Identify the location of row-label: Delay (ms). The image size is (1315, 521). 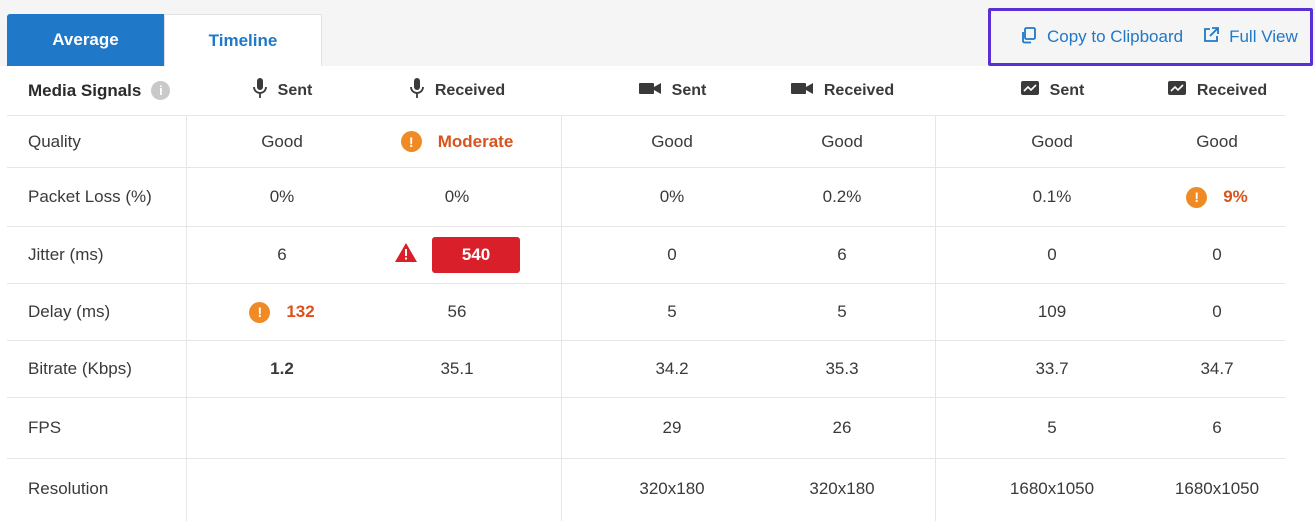
(69, 311).